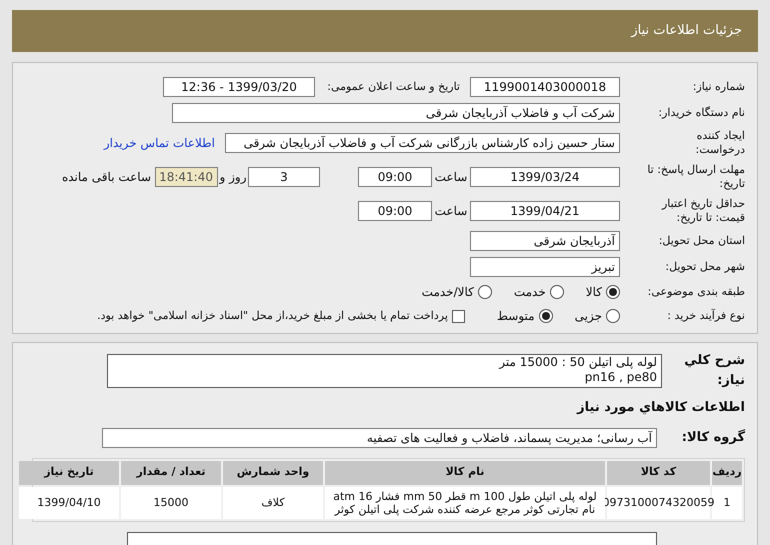 The width and height of the screenshot is (770, 545). I want to click on field-label: استان محل تحویل:, so click(701, 241).